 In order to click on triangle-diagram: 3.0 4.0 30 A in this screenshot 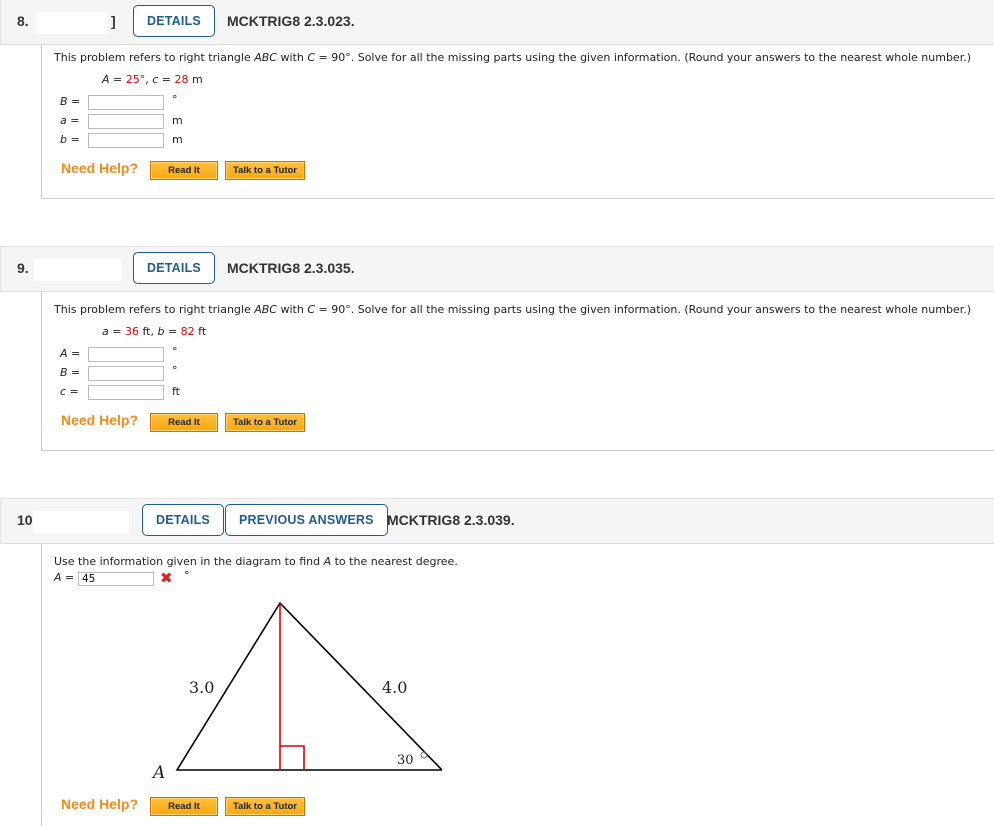, I will do `click(296, 692)`.